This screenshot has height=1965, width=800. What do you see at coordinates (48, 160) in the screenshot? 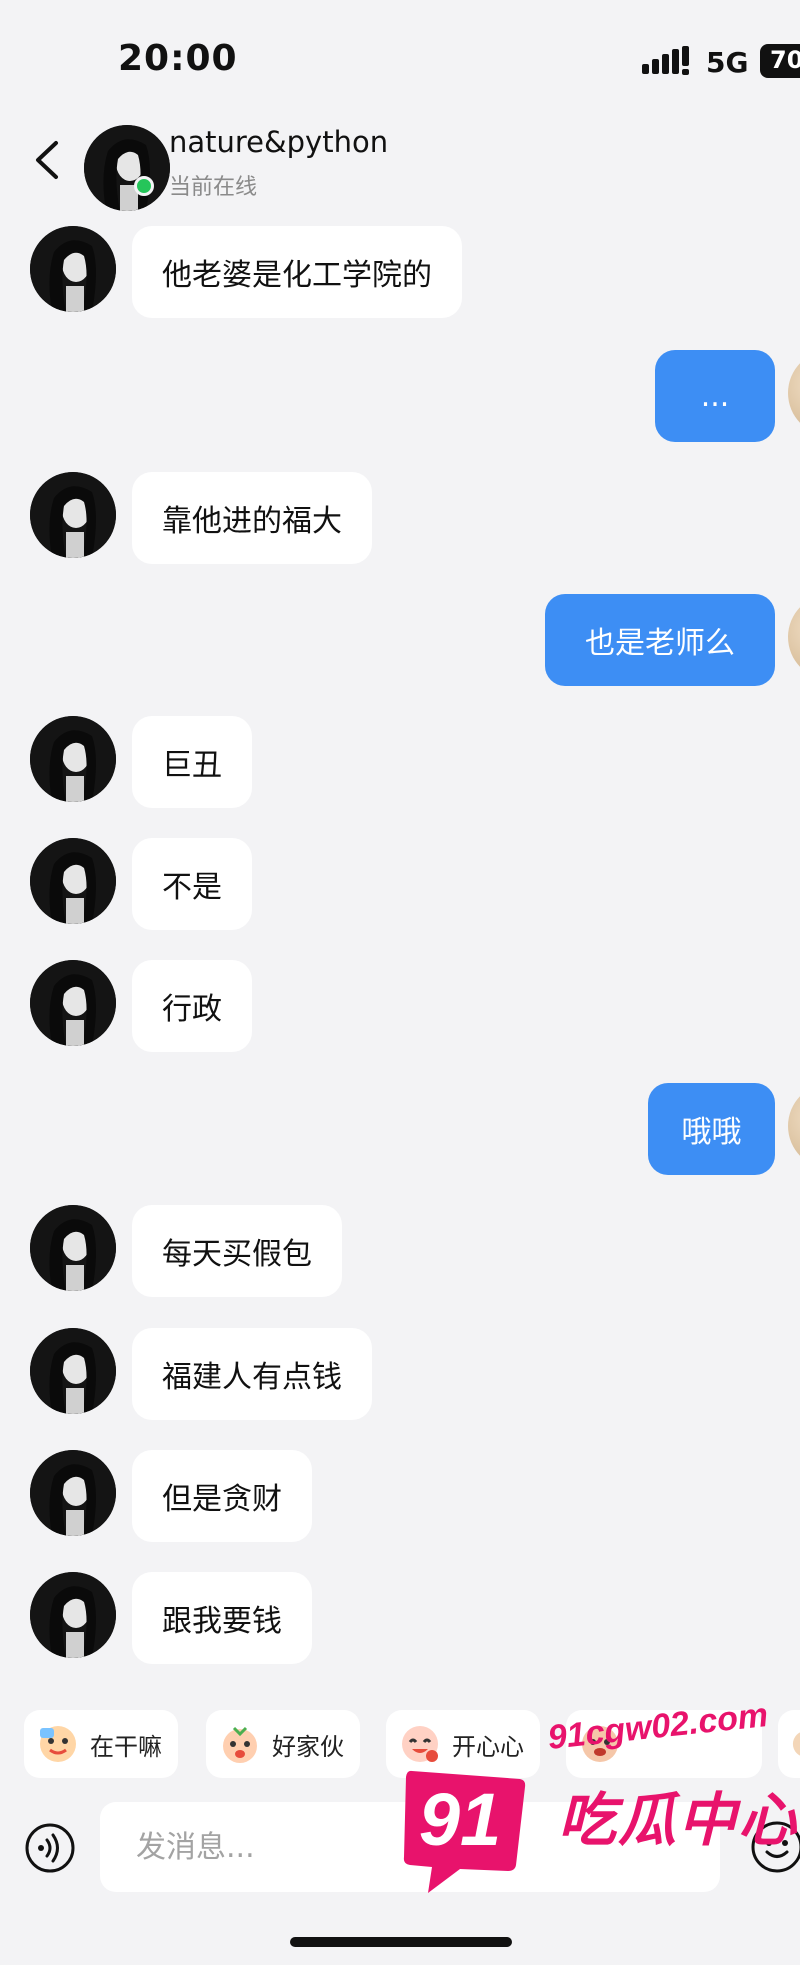
I see `back-arrow-icon` at bounding box center [48, 160].